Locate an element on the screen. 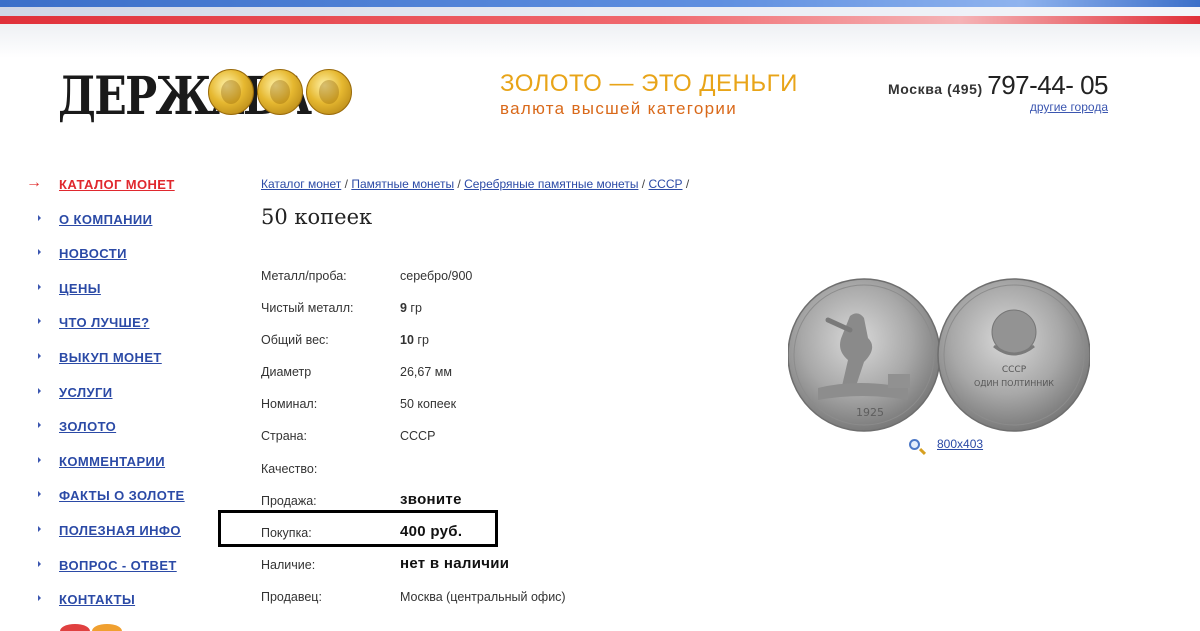 The image size is (1200, 631). spec-label: Металл/проба: is located at coordinates (304, 276).